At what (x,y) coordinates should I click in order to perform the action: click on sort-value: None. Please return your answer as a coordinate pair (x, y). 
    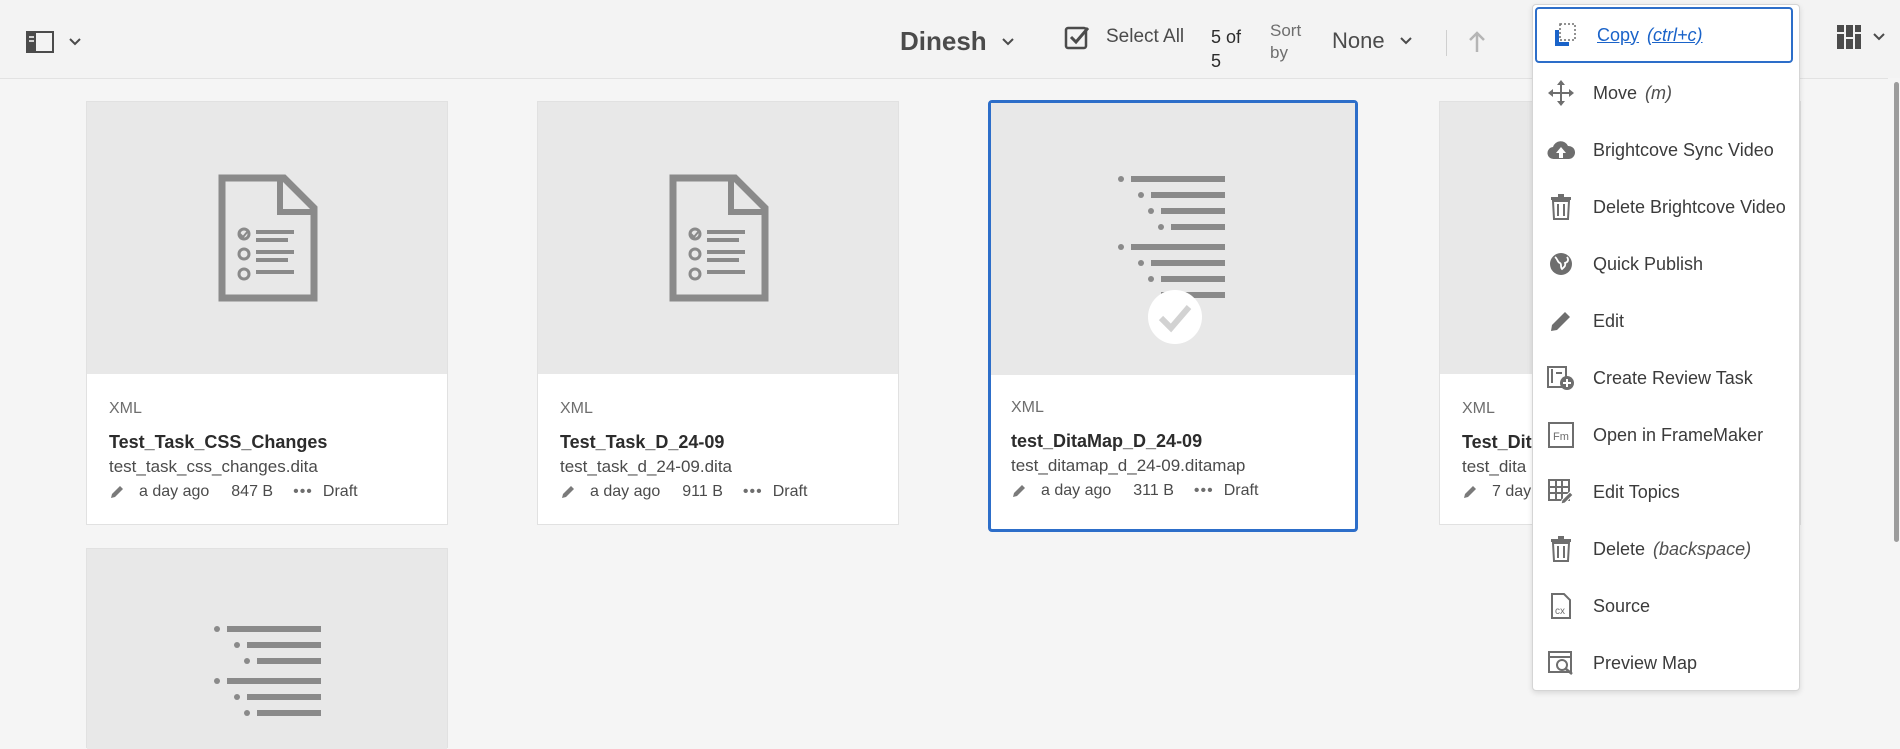
    Looking at the image, I should click on (1358, 40).